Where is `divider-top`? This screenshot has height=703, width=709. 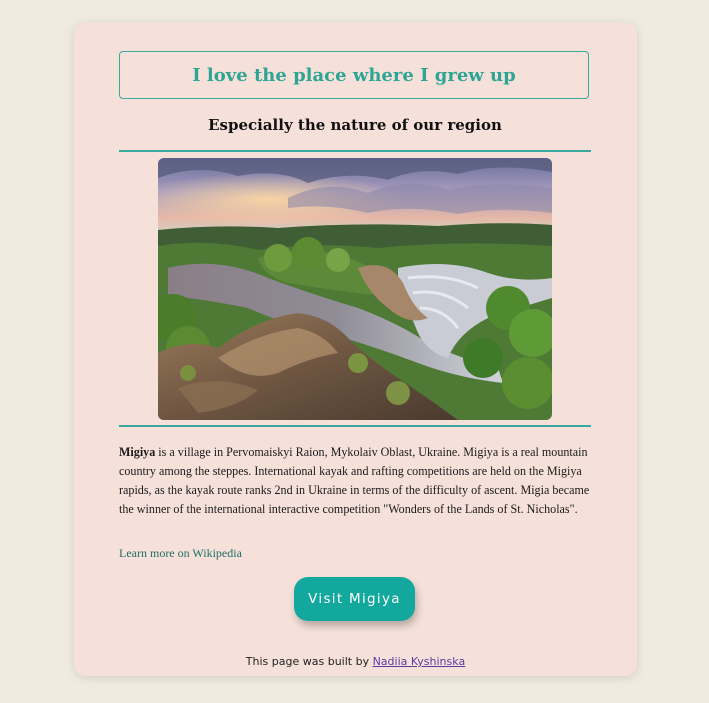 divider-top is located at coordinates (355, 151).